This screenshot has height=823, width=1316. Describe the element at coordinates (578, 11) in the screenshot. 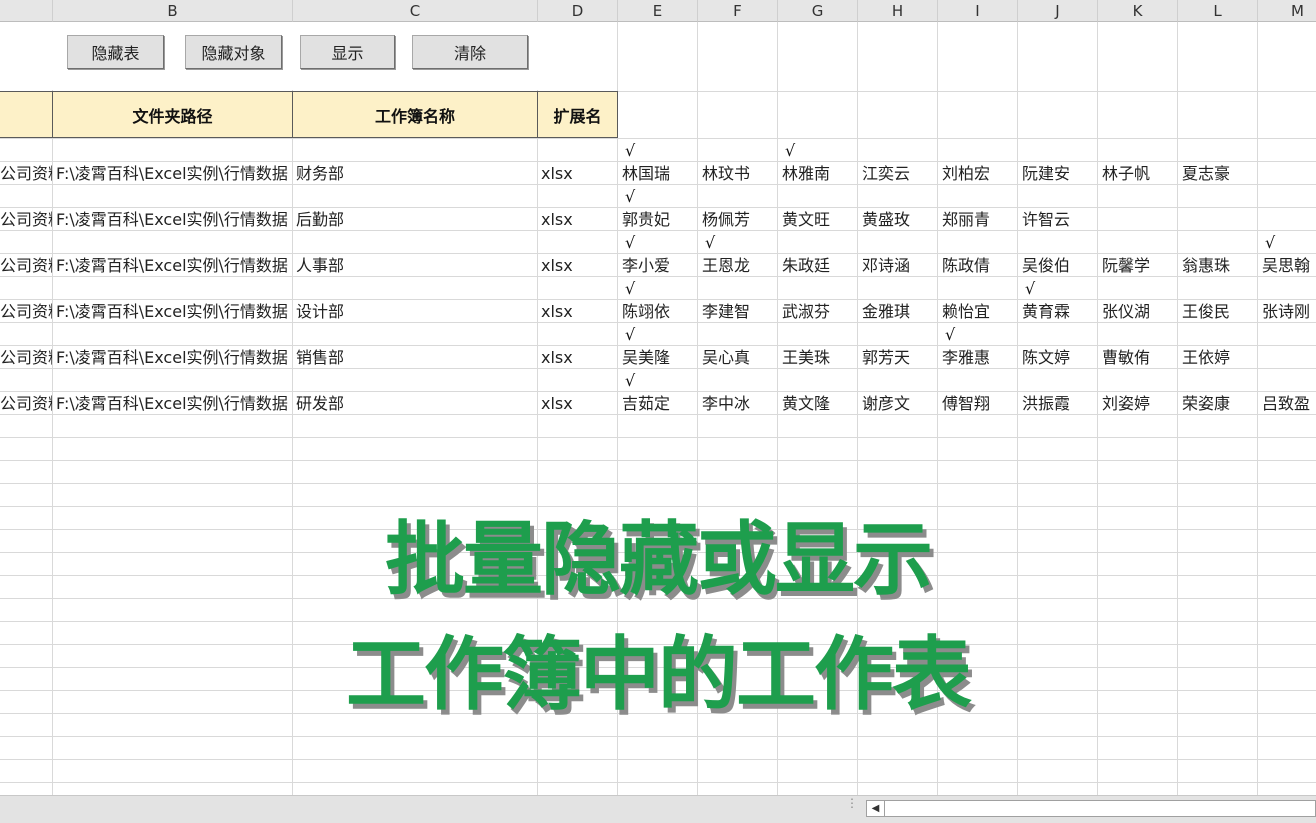

I see `column-header-d: D` at that location.